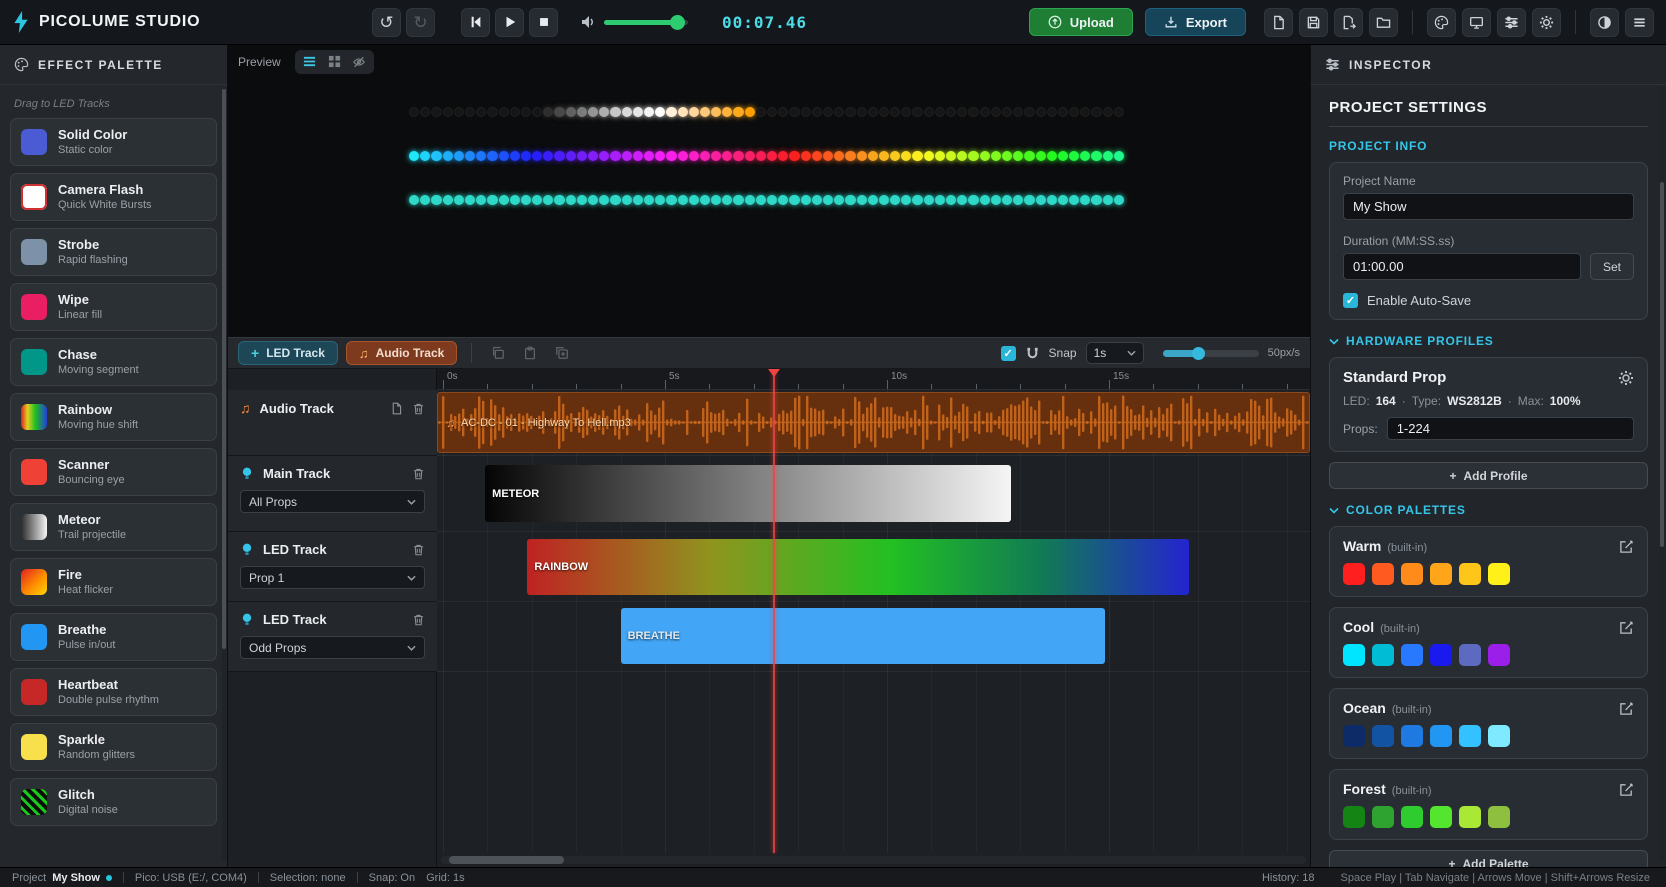  Describe the element at coordinates (1488, 510) in the screenshot. I see `color-palettes-section: COLOR PALETTES` at that location.